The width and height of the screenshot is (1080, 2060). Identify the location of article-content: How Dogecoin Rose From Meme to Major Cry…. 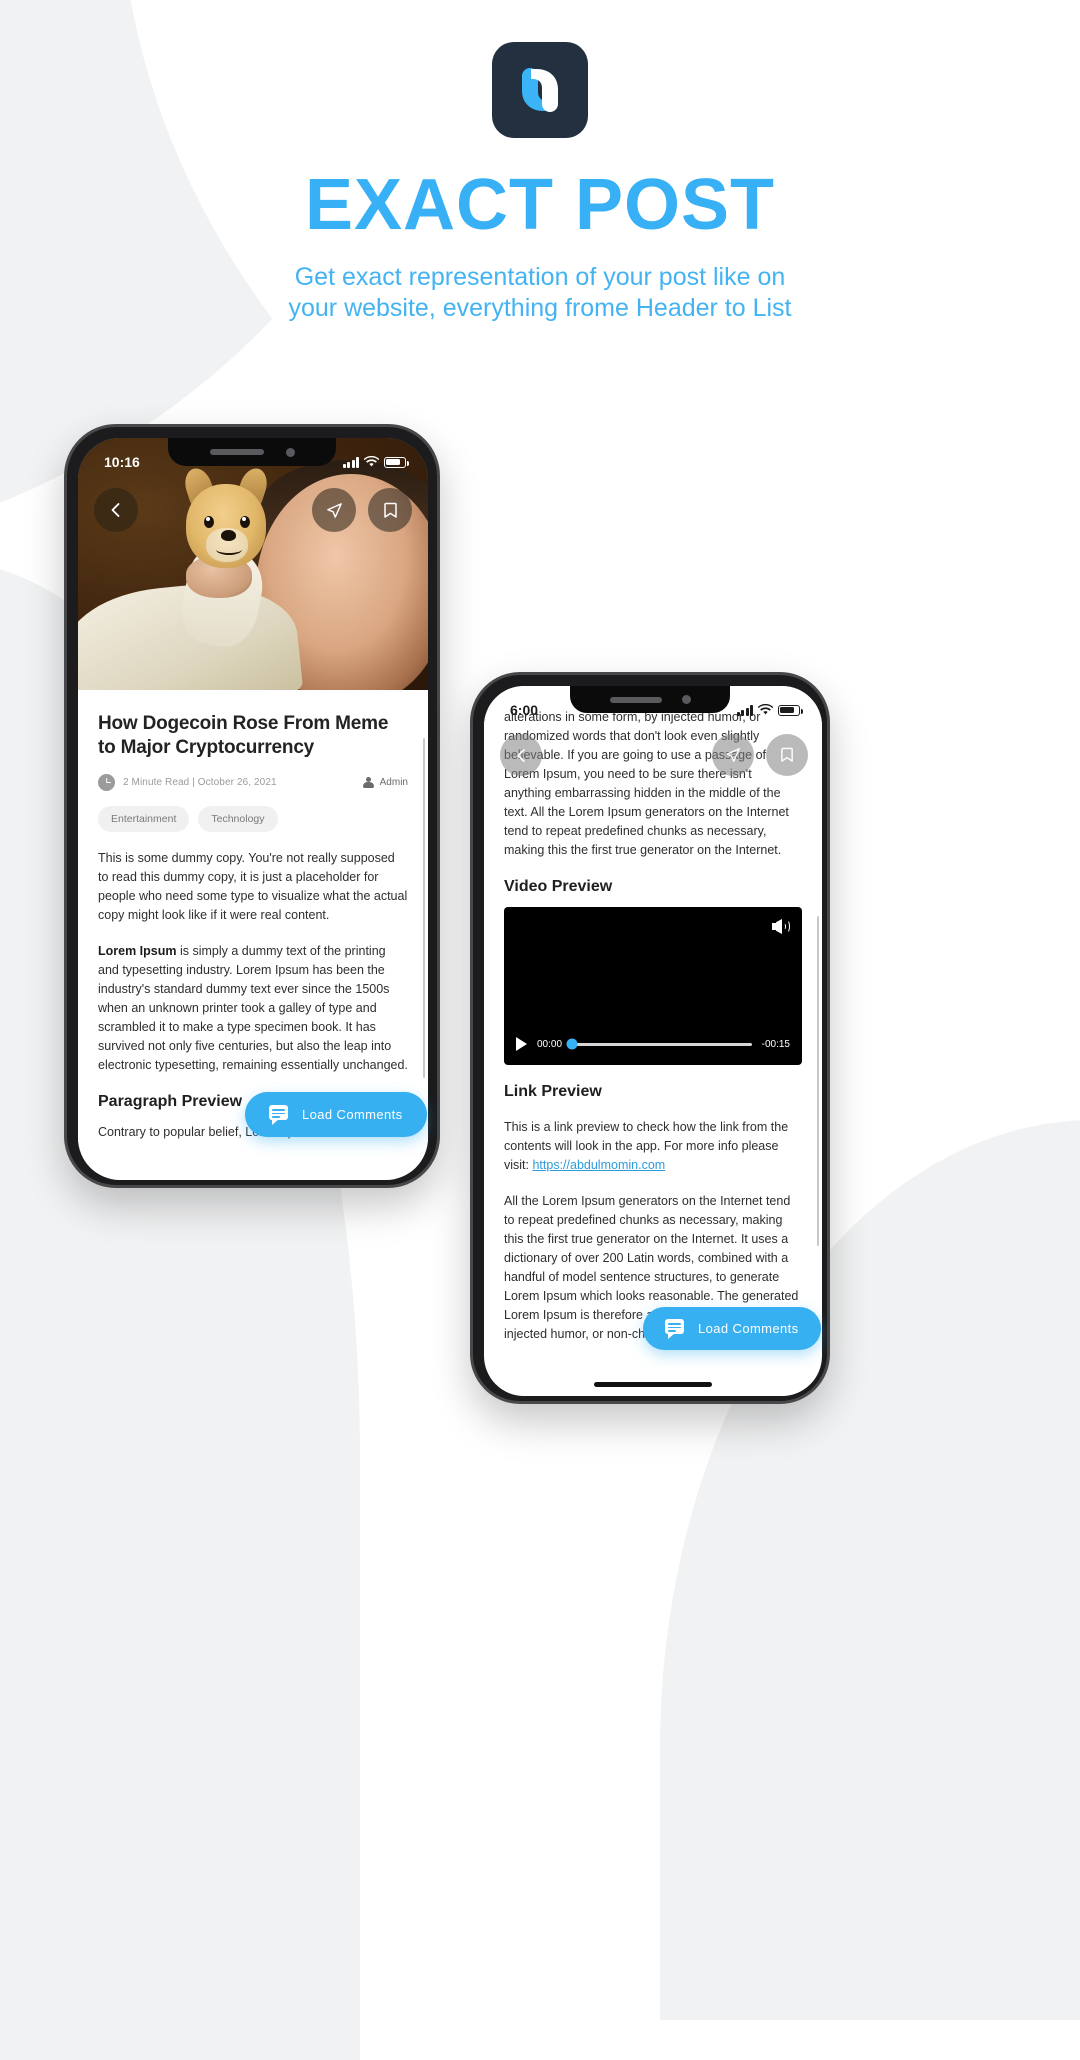
(253, 916).